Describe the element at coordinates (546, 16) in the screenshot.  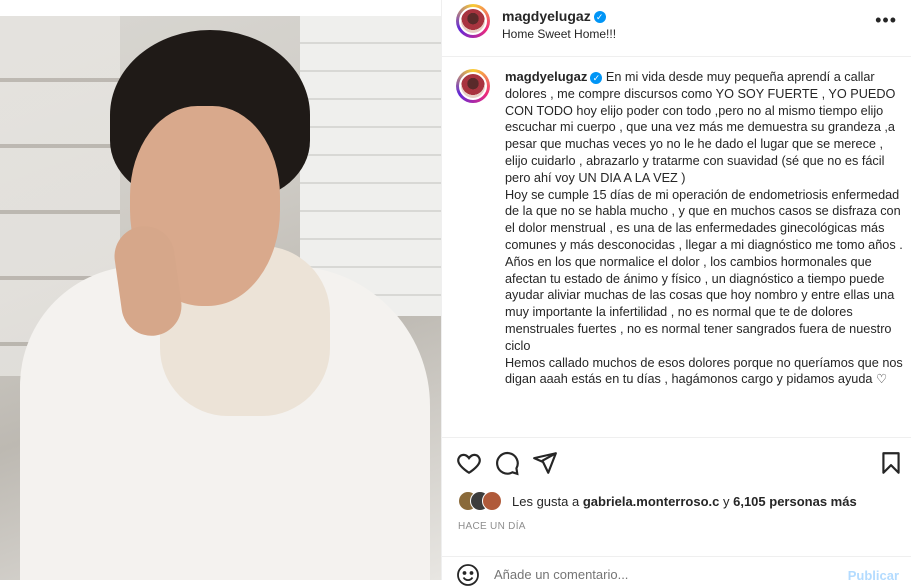
I see `author-username: magdyelugaz` at that location.